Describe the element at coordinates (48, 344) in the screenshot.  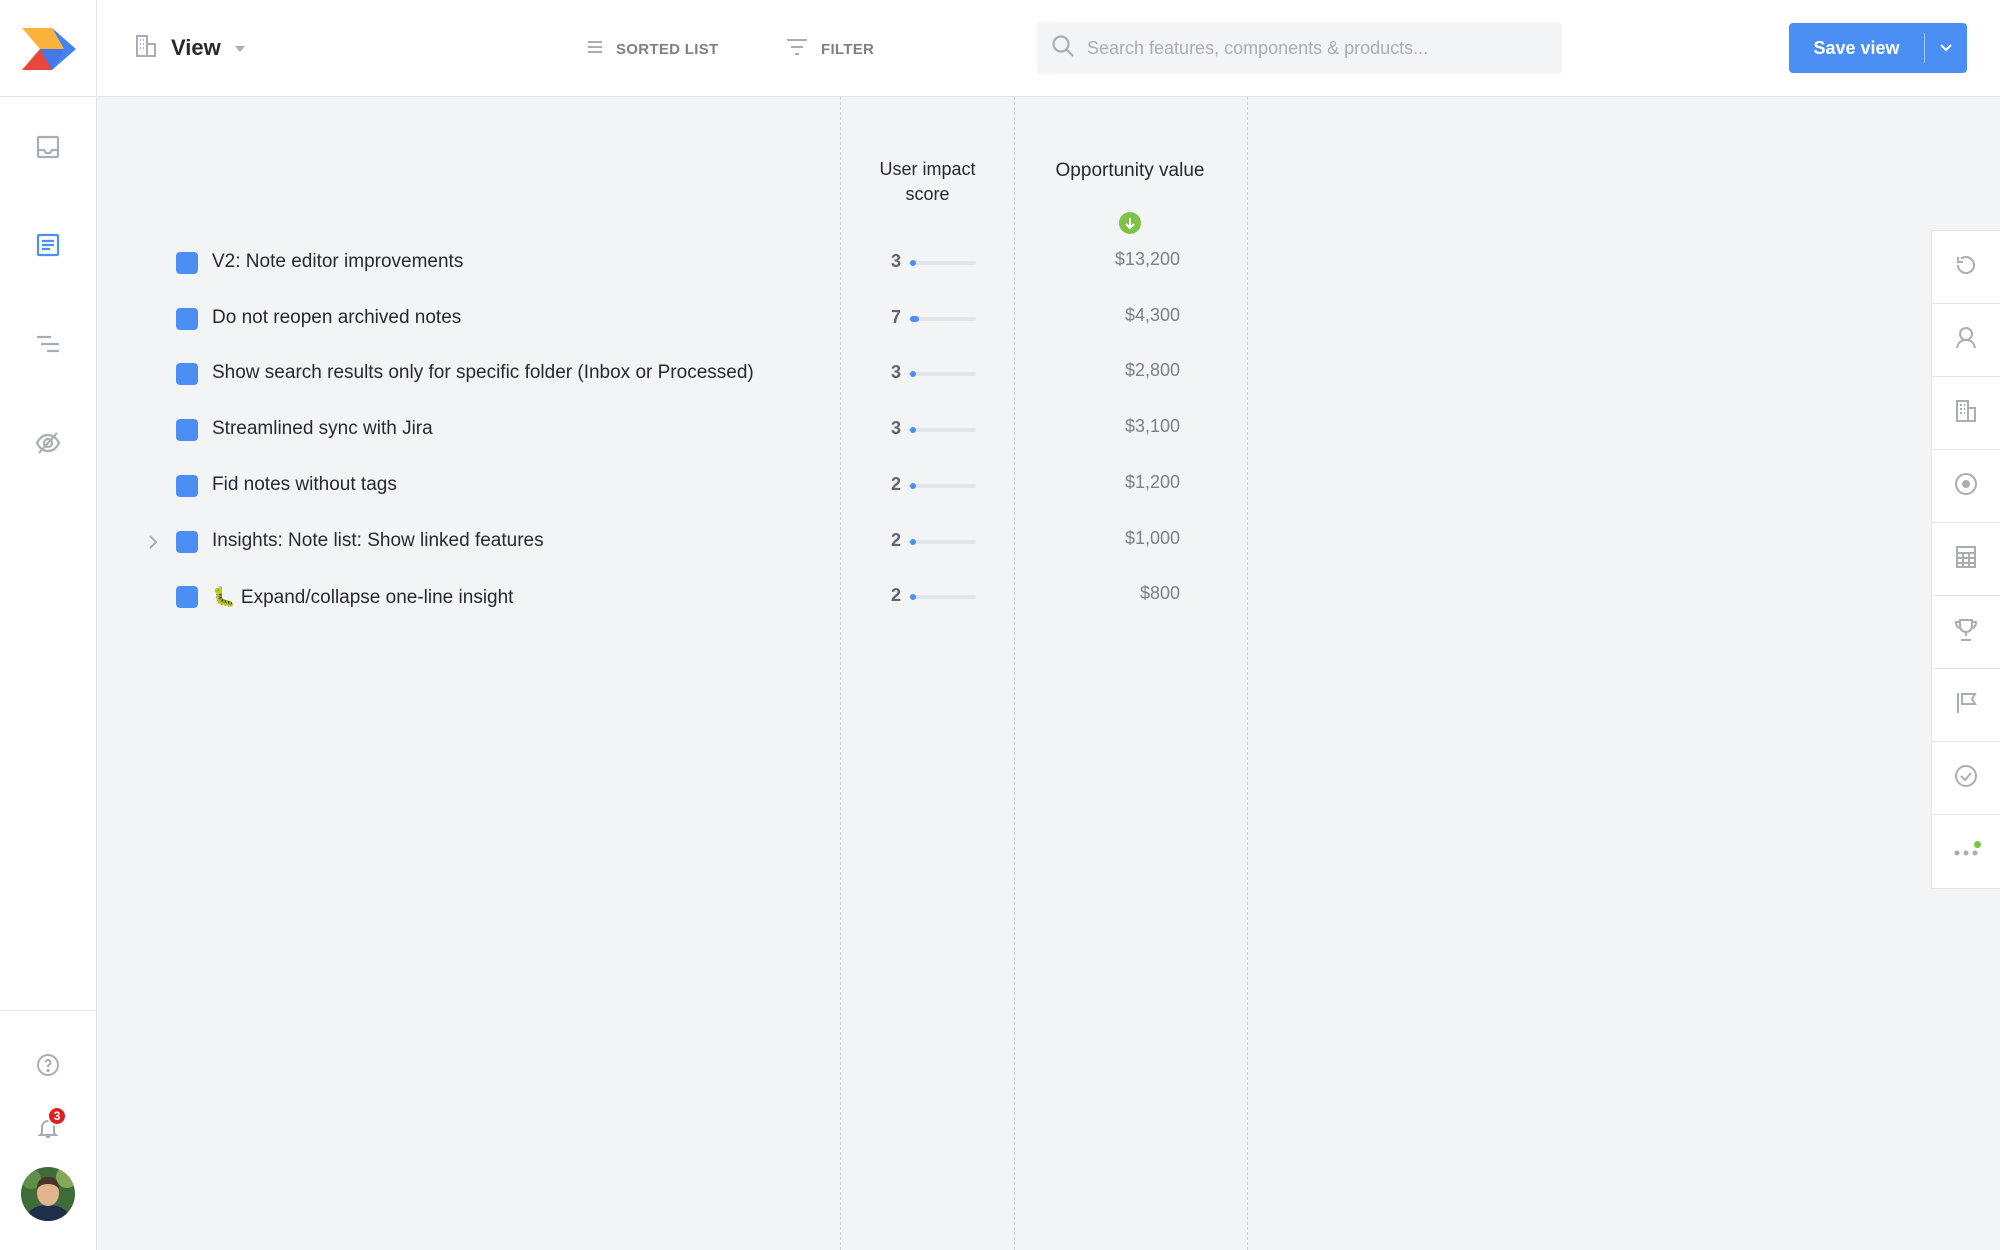
I see `roadmap-icon` at that location.